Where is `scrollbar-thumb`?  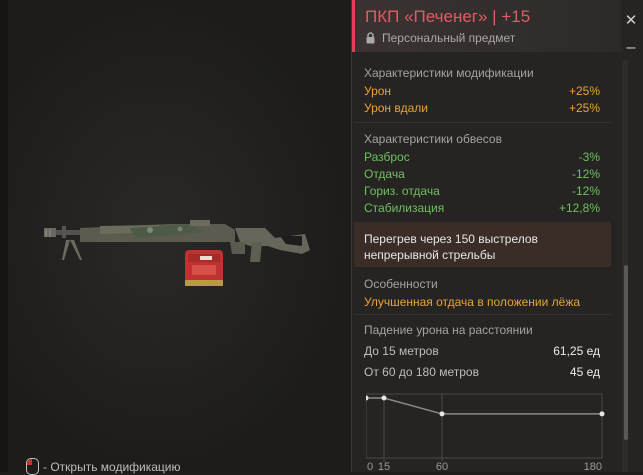
scrollbar-thumb is located at coordinates (626, 352).